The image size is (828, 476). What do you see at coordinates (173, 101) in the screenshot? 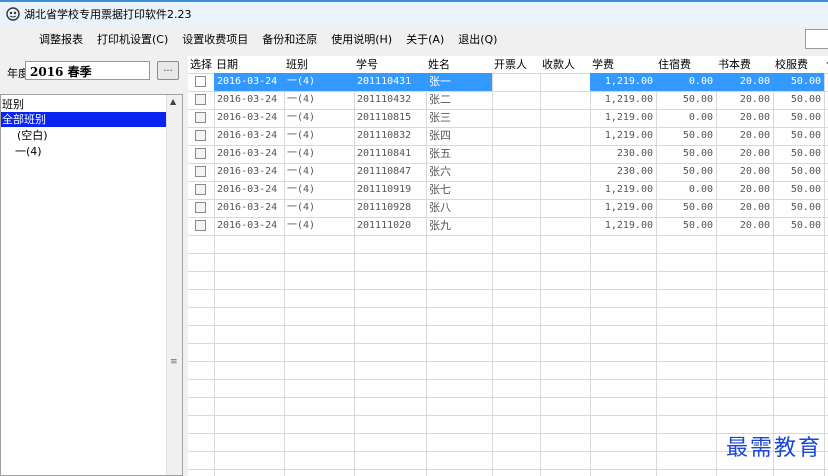
I see `scroll-up-icon: ▲` at bounding box center [173, 101].